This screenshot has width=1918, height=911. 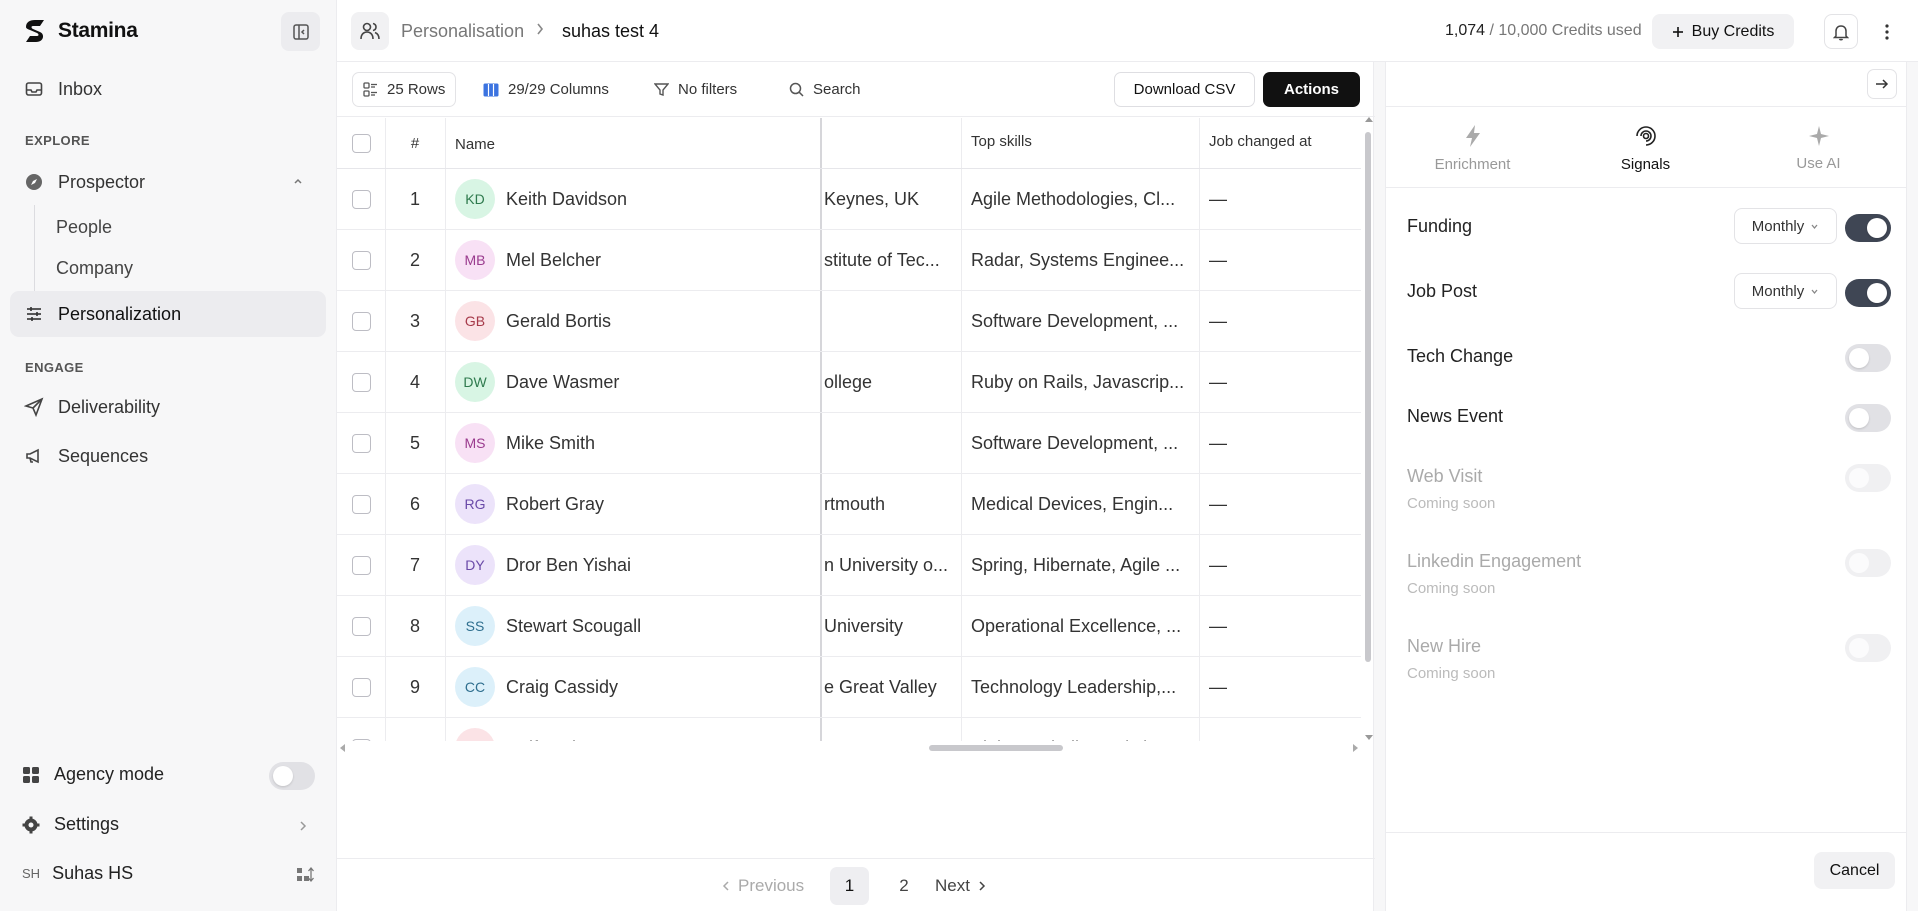 I want to click on header-name: Name, so click(x=620, y=143).